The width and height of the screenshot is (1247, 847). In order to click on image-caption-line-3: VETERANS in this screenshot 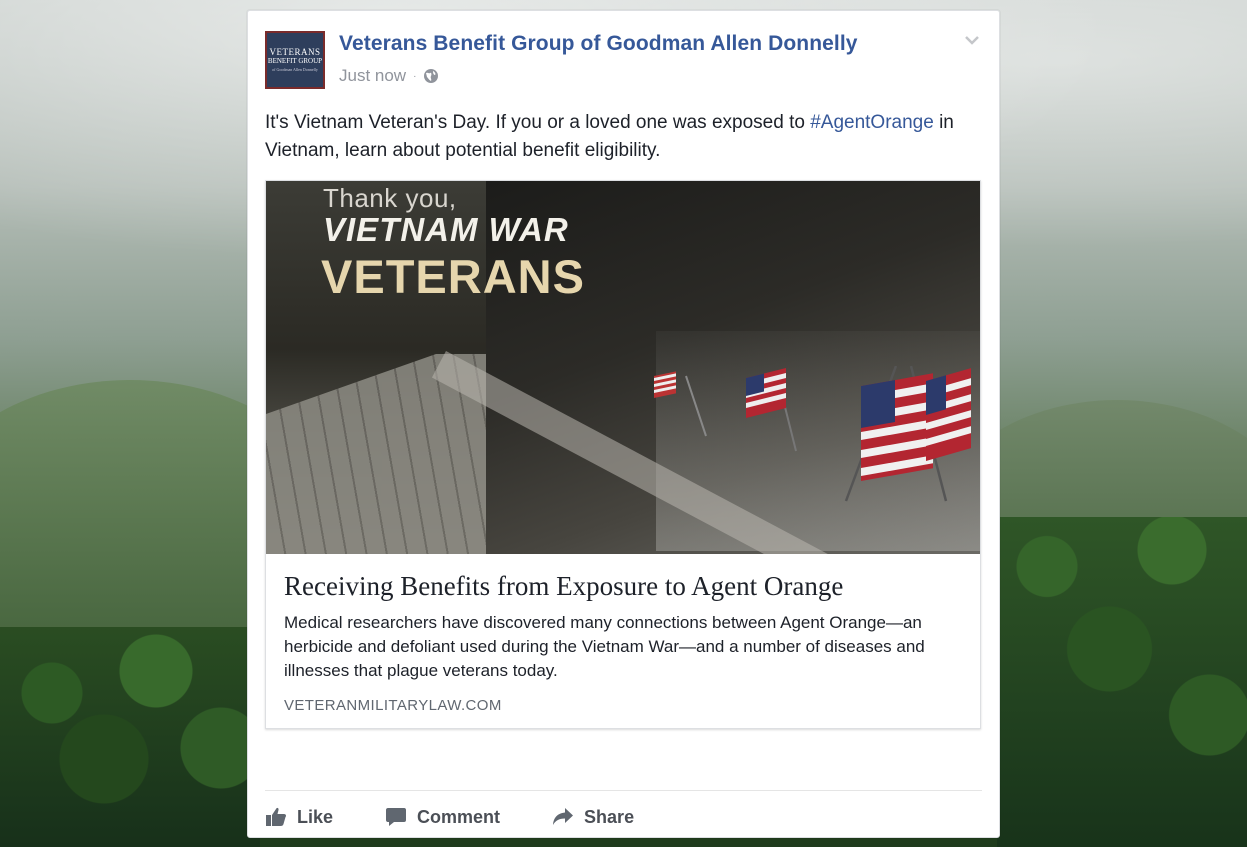, I will do `click(453, 276)`.